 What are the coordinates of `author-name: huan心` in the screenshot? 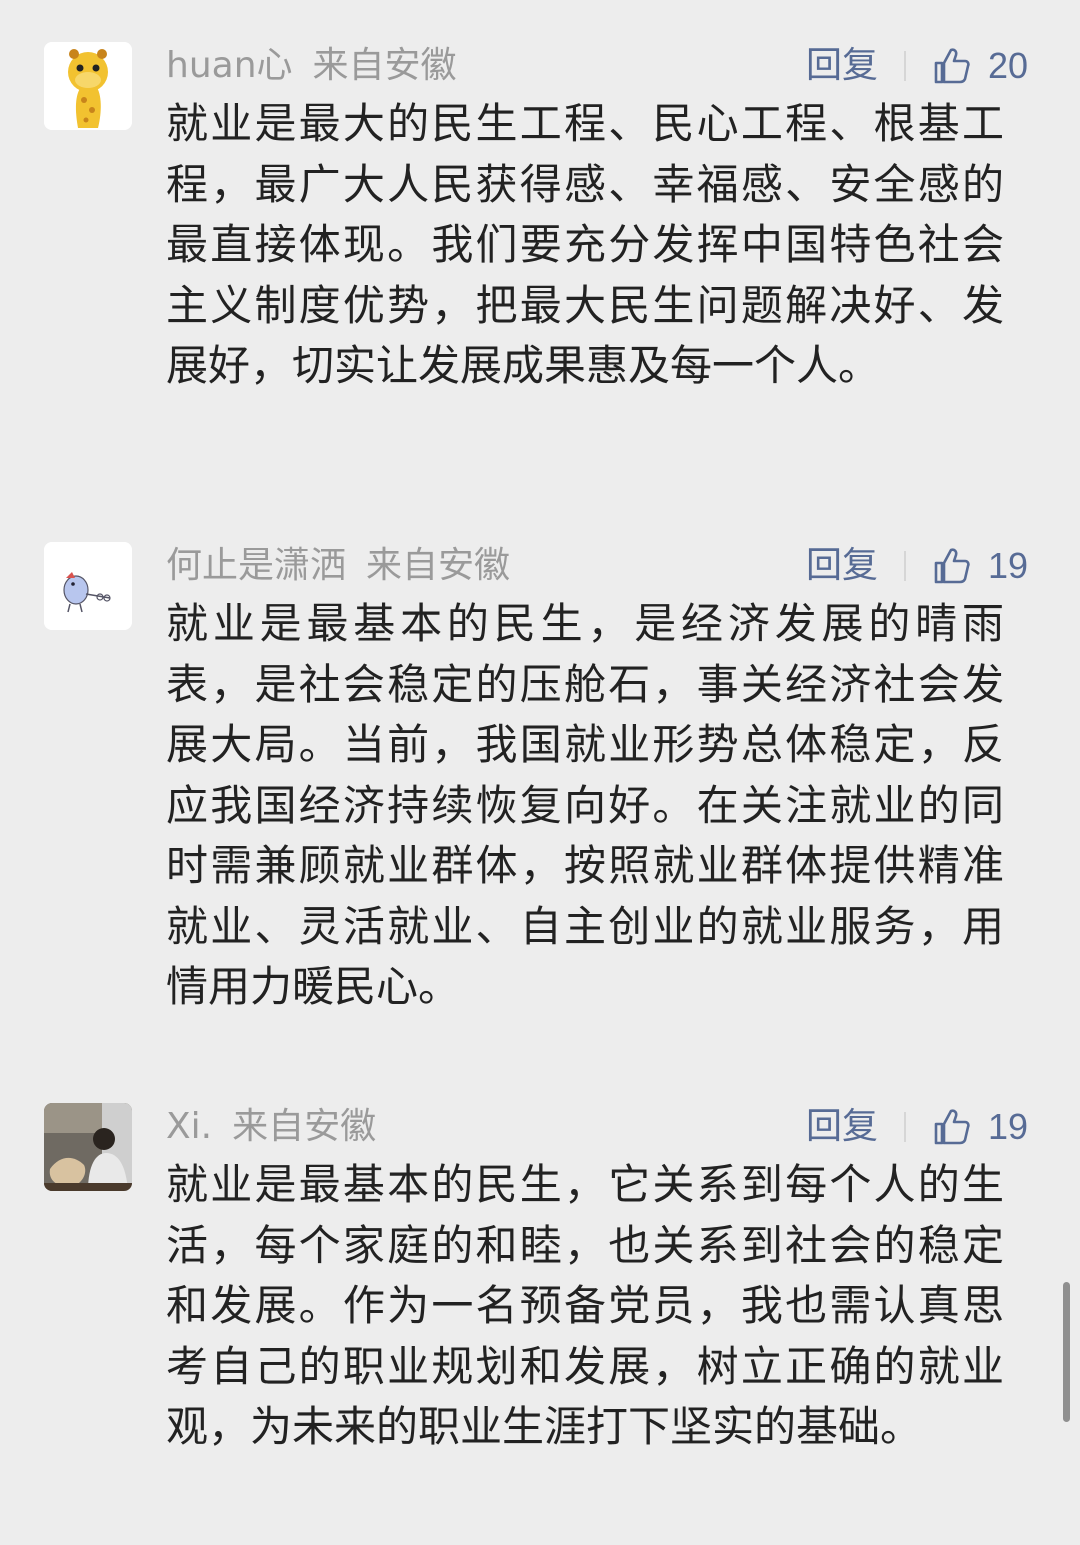 It's located at (229, 65).